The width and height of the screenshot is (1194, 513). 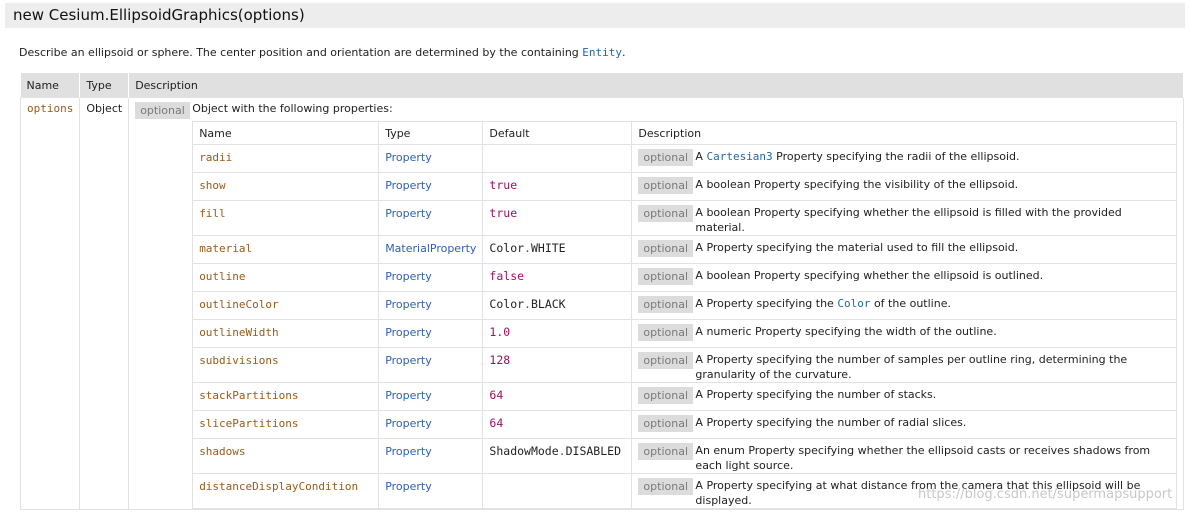 What do you see at coordinates (239, 360) in the screenshot?
I see `property-name: subdivisions` at bounding box center [239, 360].